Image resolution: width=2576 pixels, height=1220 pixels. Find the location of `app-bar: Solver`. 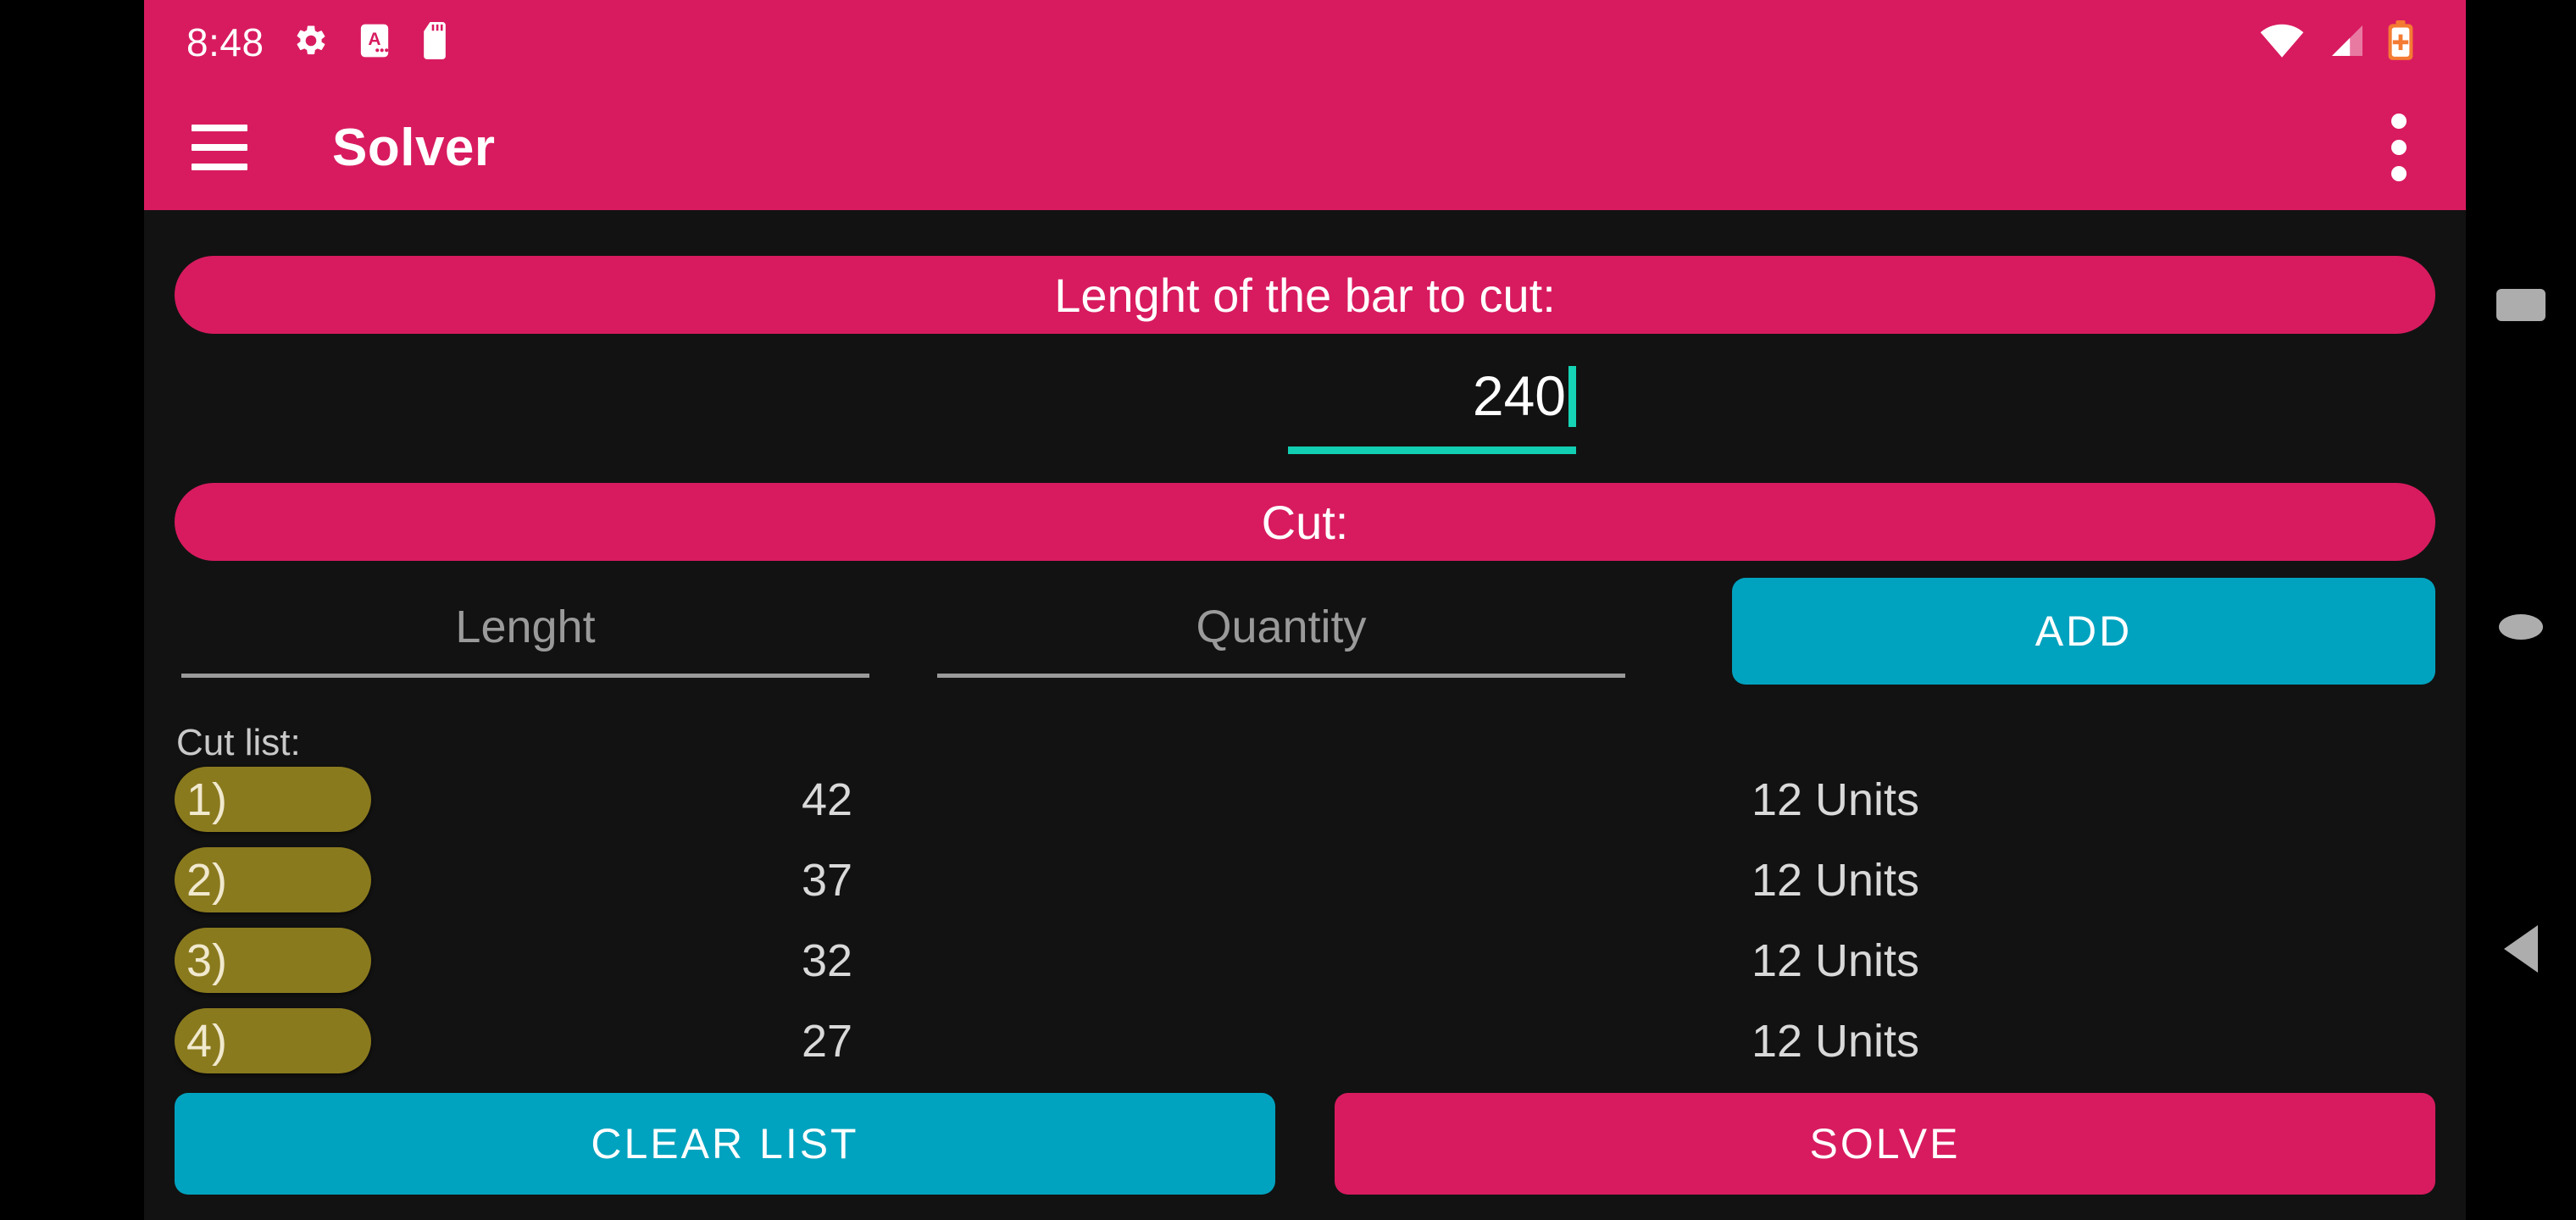

app-bar: Solver is located at coordinates (1305, 147).